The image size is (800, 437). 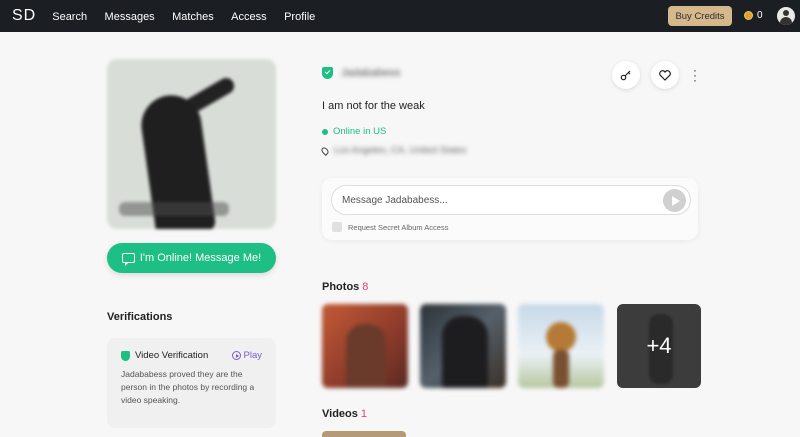 What do you see at coordinates (337, 227) in the screenshot?
I see `request-album-checkbox` at bounding box center [337, 227].